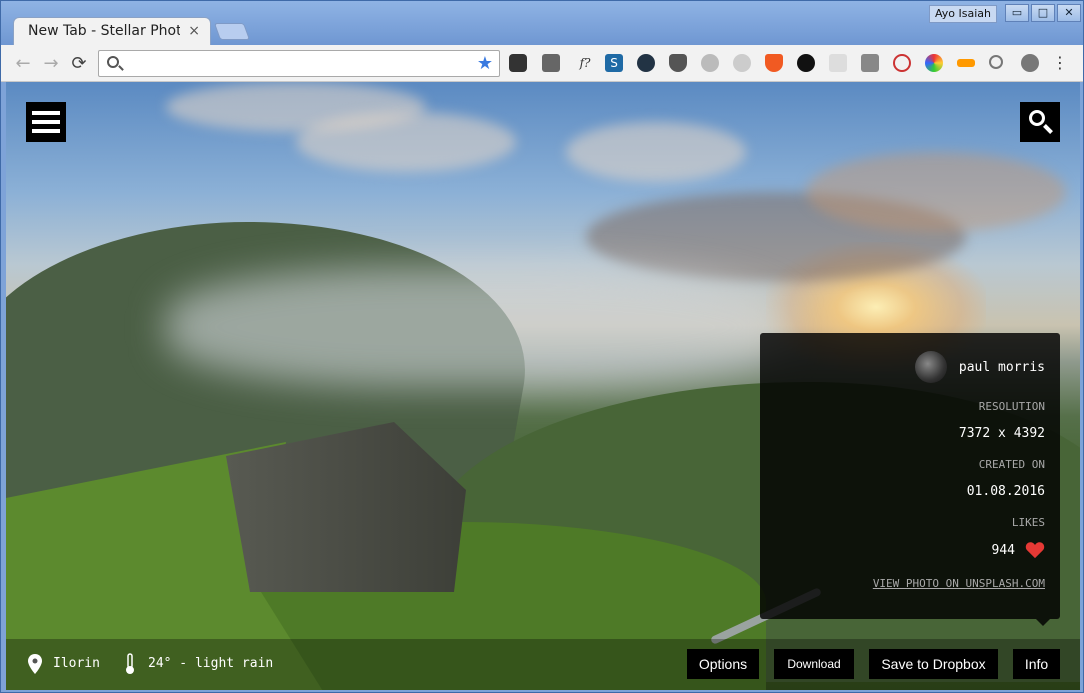 The image size is (1084, 693). What do you see at coordinates (646, 63) in the screenshot?
I see `lock-circle-icon` at bounding box center [646, 63].